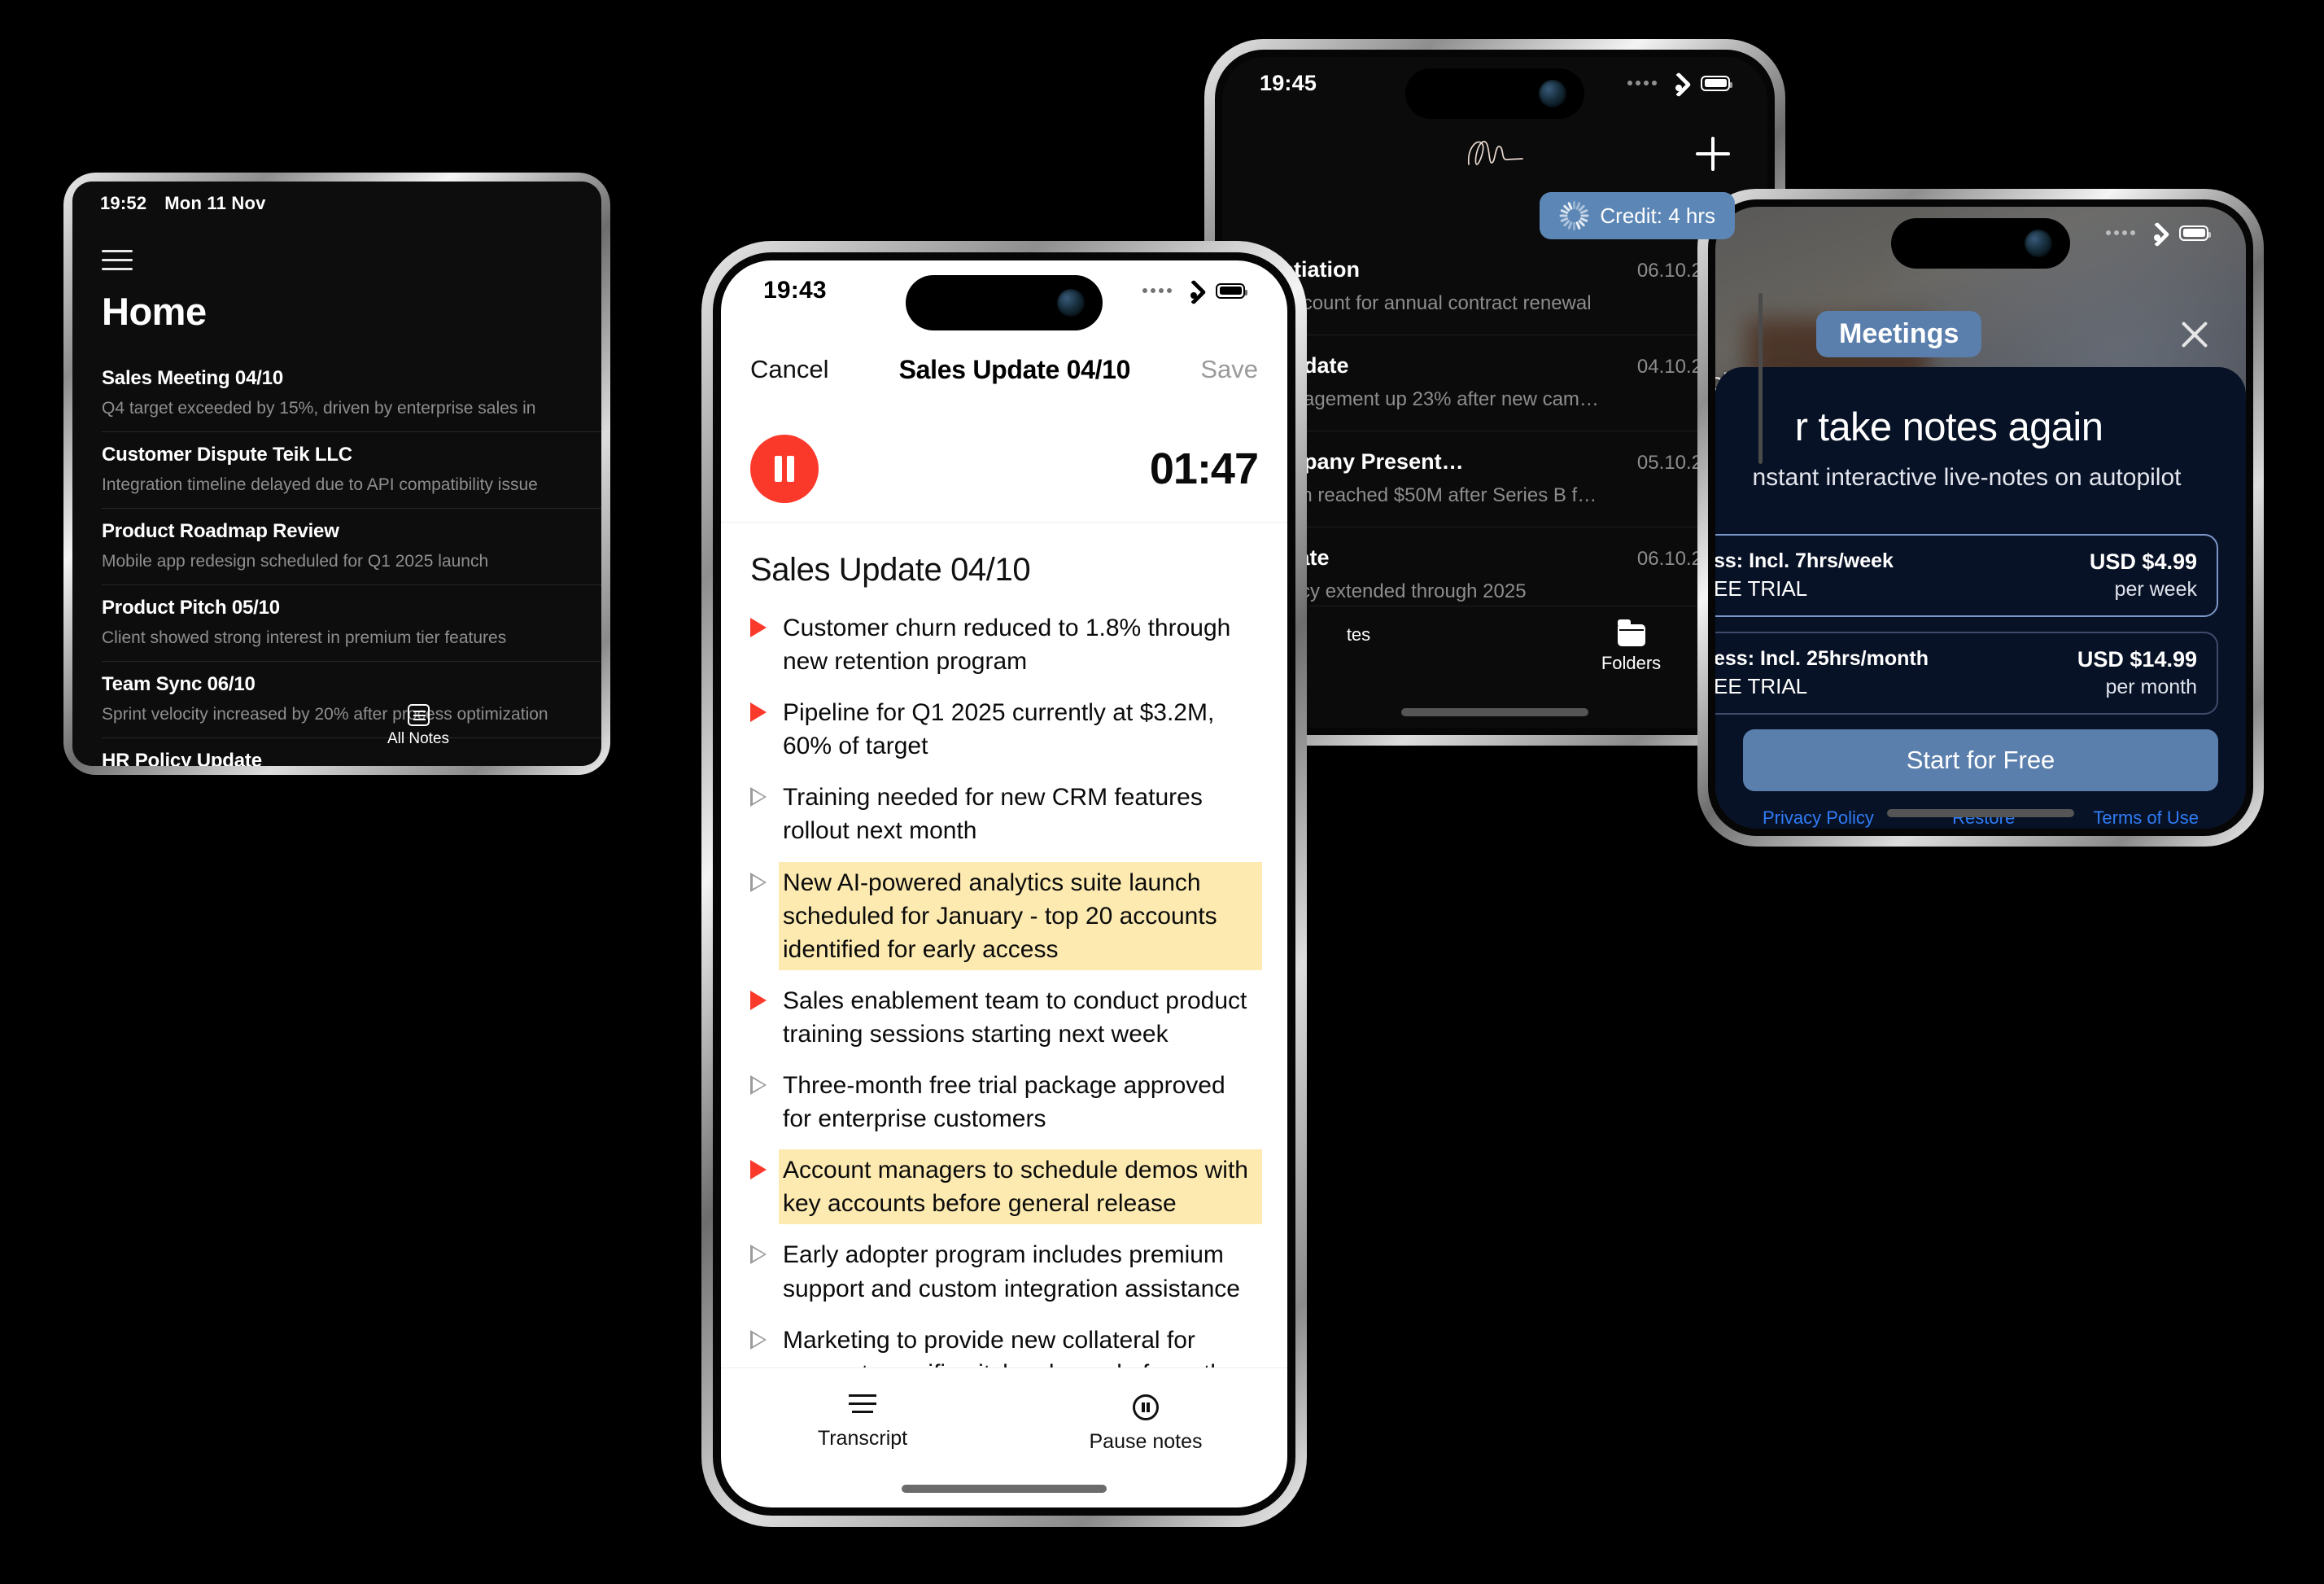  I want to click on tab-label: Pause notes, so click(1146, 1441).